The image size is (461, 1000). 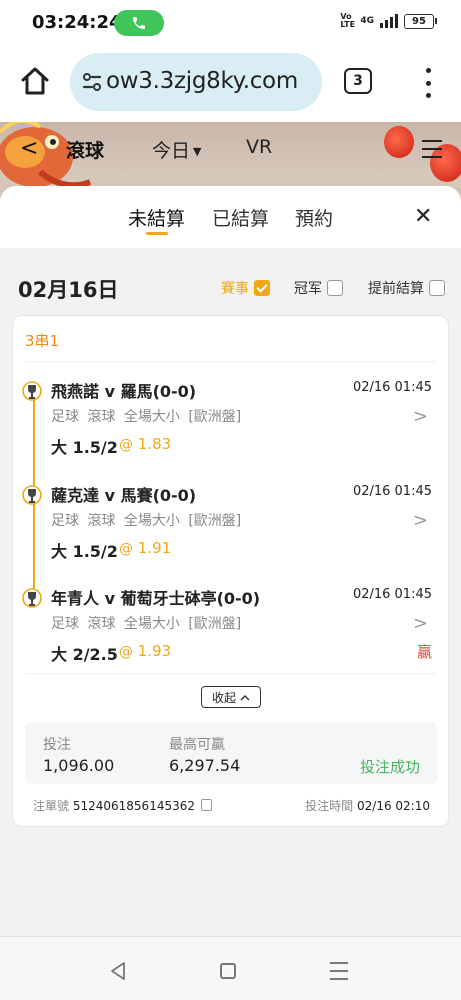 I want to click on bet-summary: 投注 1,096.00 最高可贏 6,297.54 投注成功, so click(x=231, y=753).